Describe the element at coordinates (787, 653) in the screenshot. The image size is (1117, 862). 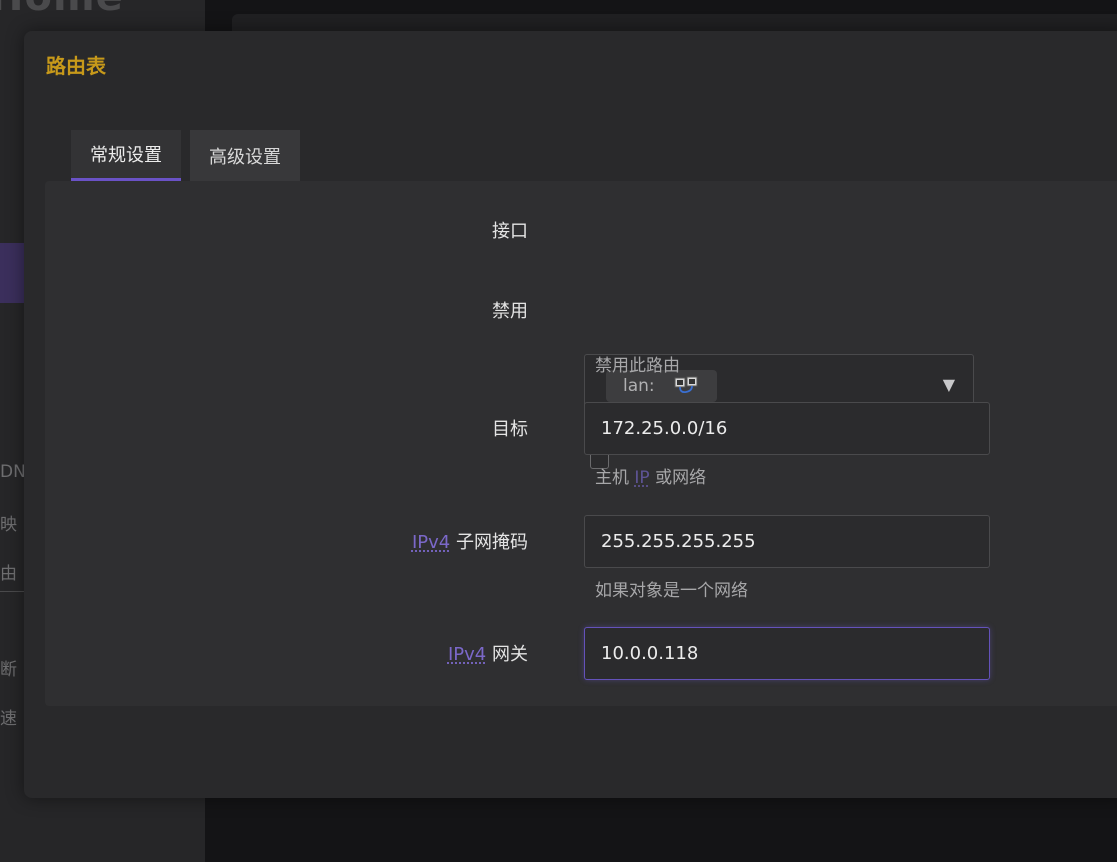
I see `gateway-input: 10.0.0.118` at that location.